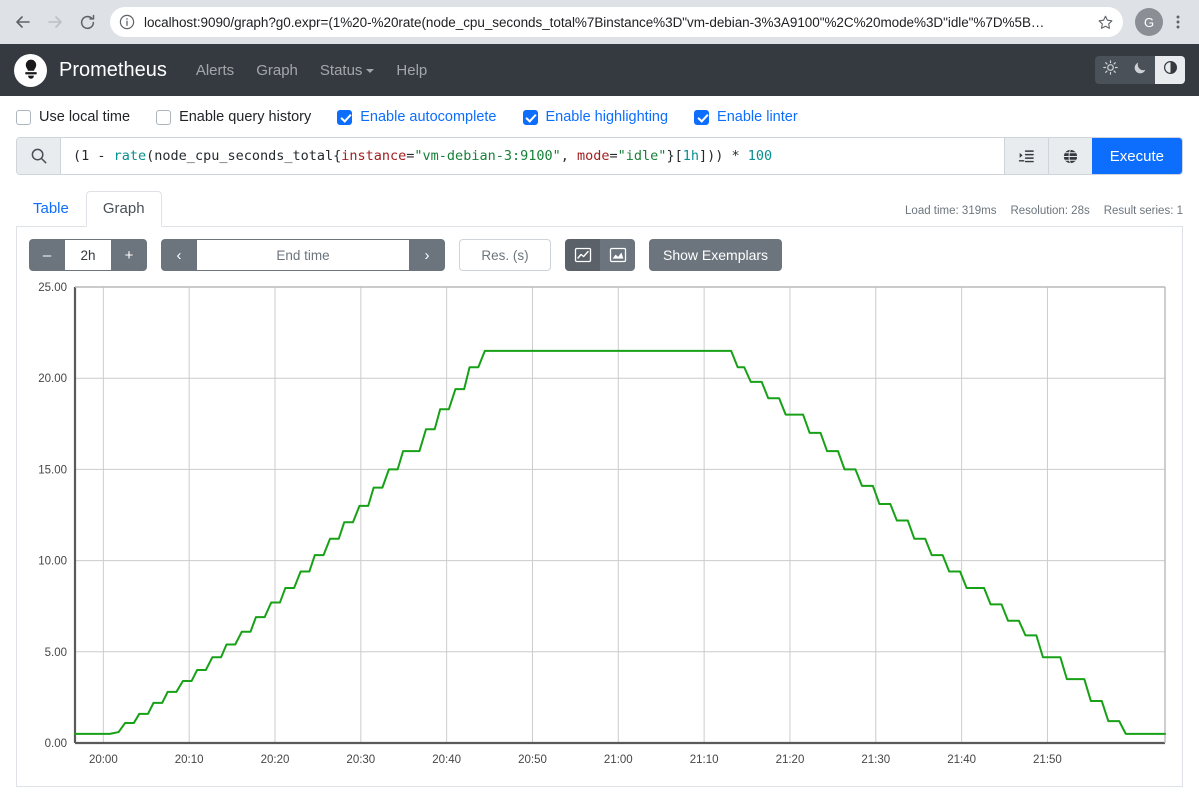 The width and height of the screenshot is (1199, 804). I want to click on query-token-8: mode, so click(593, 156).